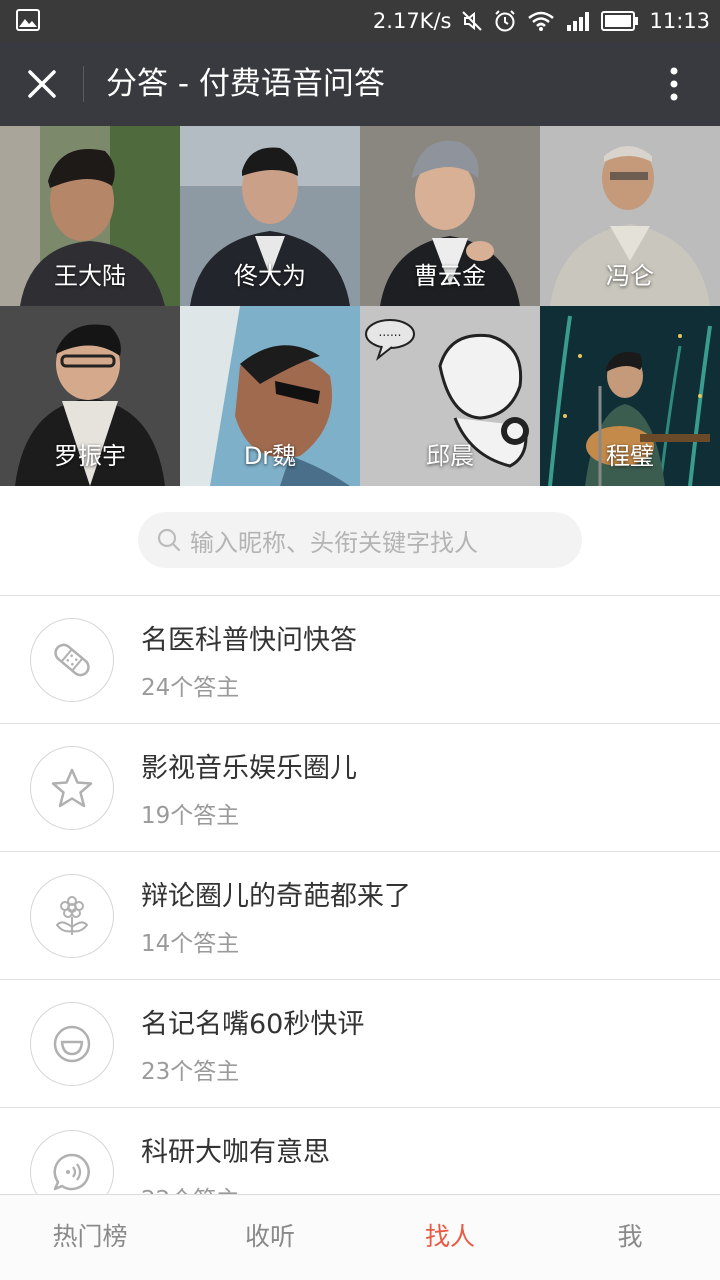 This screenshot has height=1280, width=720. I want to click on title-divider, so click(83, 84).